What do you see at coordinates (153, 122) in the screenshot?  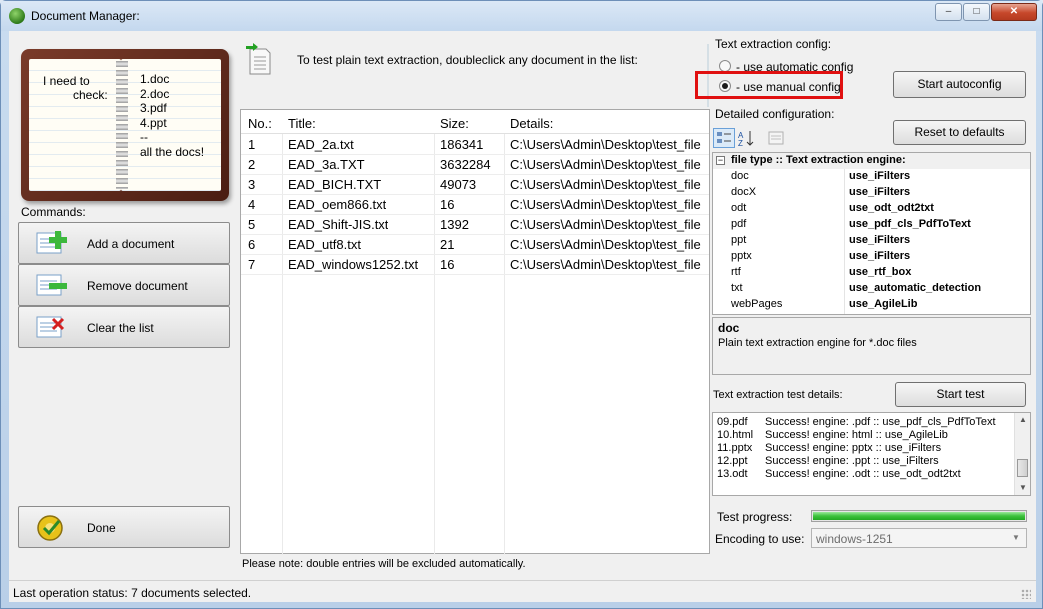 I see `notebook-right-line: 4.ppt` at bounding box center [153, 122].